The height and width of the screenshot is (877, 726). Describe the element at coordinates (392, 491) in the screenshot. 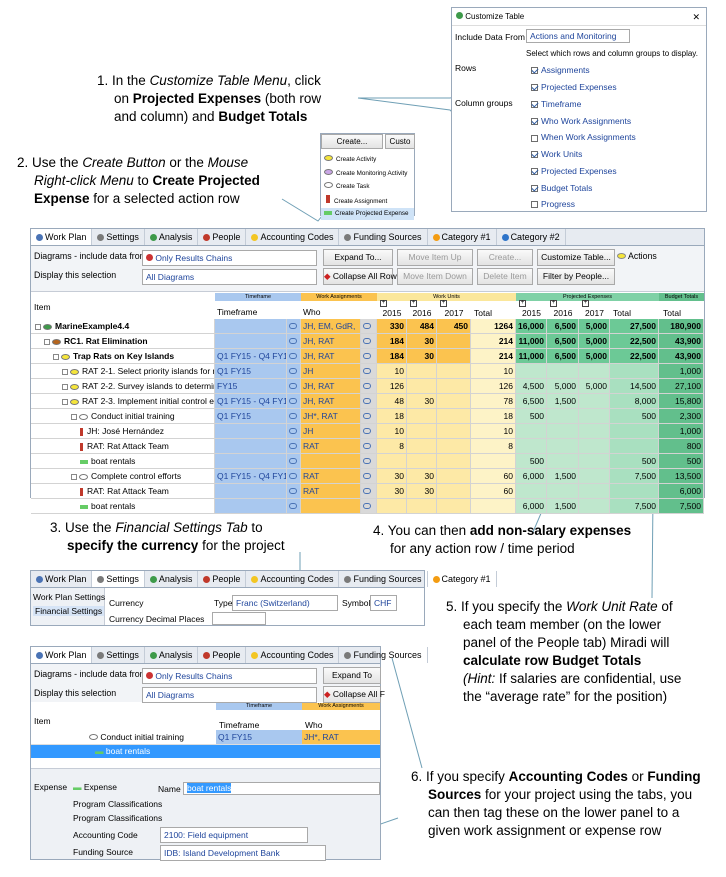

I see `cell-u0: 30` at that location.